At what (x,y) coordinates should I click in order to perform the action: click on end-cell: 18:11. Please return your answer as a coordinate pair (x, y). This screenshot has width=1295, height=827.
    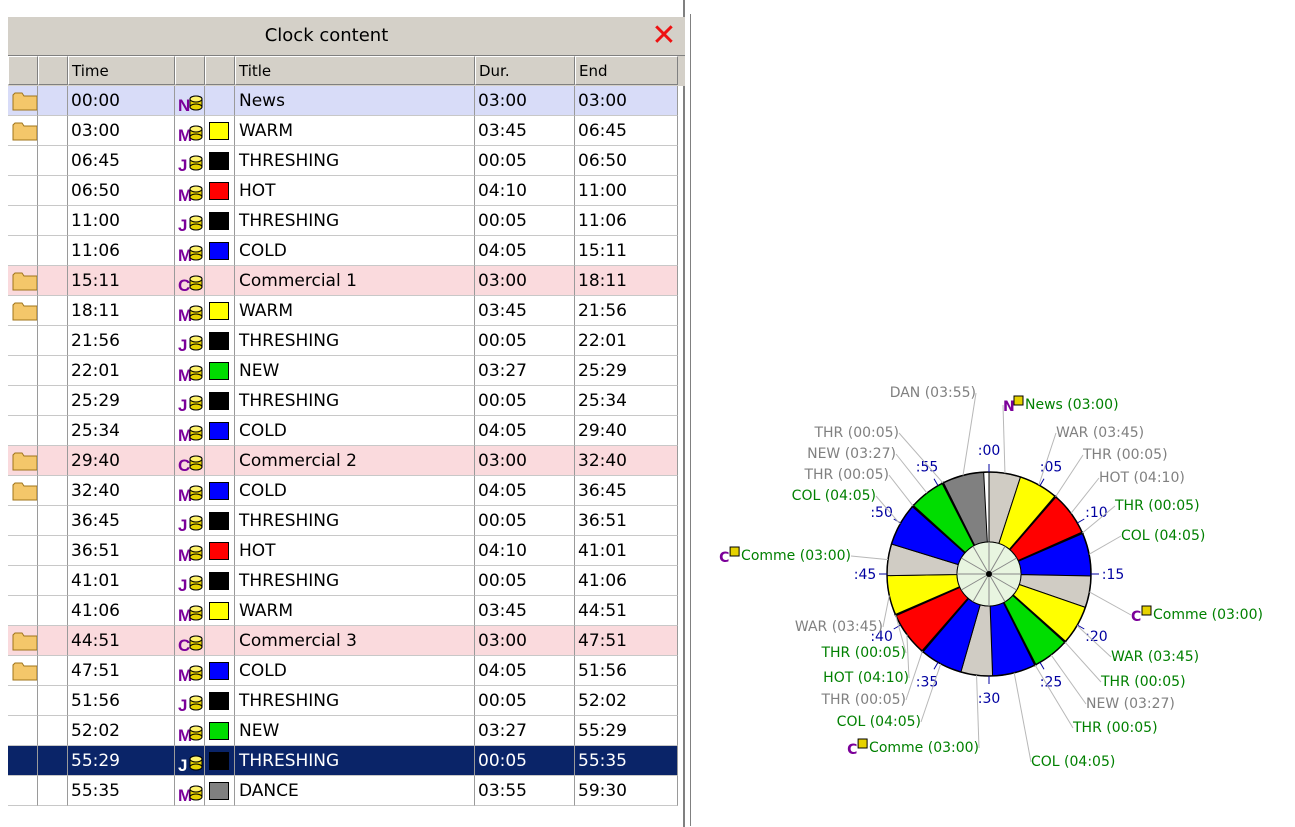
    Looking at the image, I should click on (626, 281).